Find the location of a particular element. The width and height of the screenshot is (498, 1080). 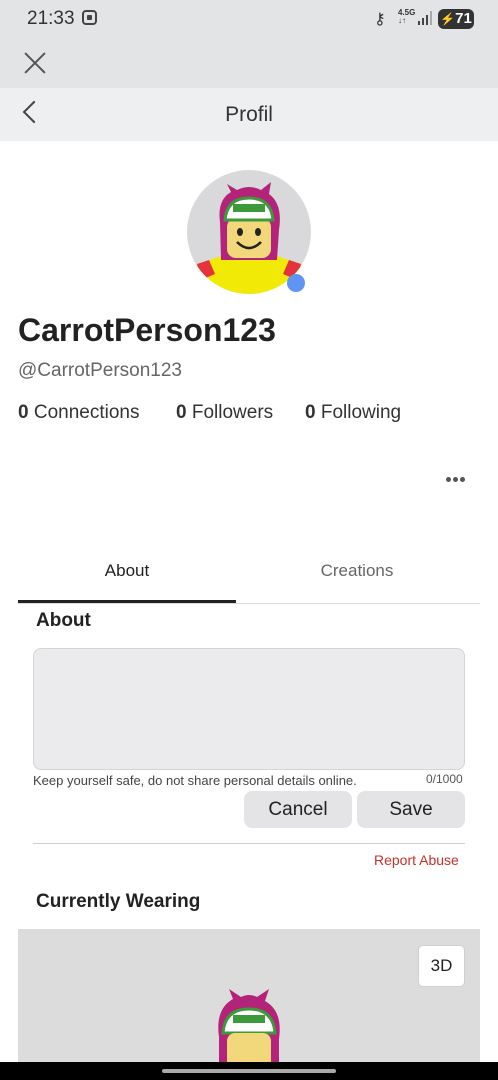

tab-about: About is located at coordinates (127, 571).